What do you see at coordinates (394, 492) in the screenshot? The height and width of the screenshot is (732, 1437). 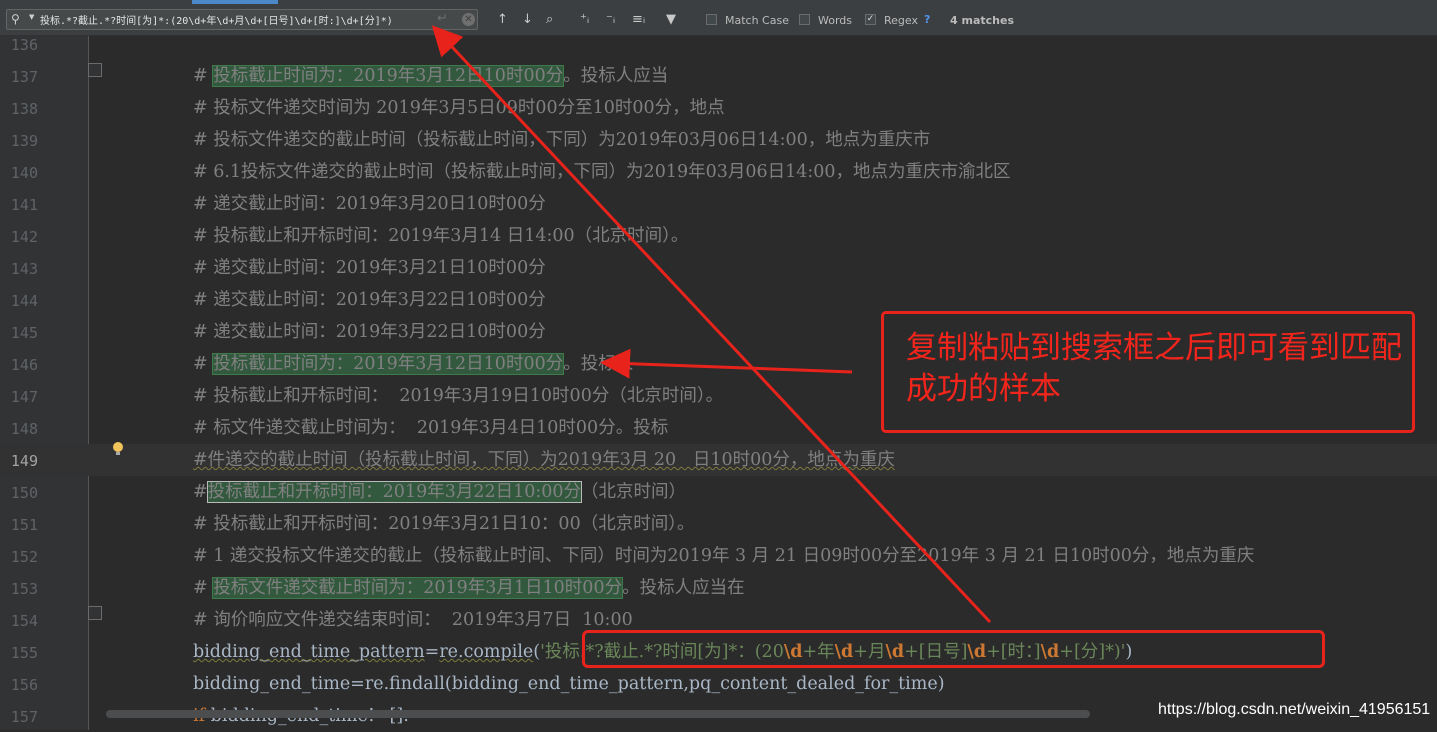 I see `search-match-highlight: 投标截止和开标时间：2019年3月22日10:00分` at bounding box center [394, 492].